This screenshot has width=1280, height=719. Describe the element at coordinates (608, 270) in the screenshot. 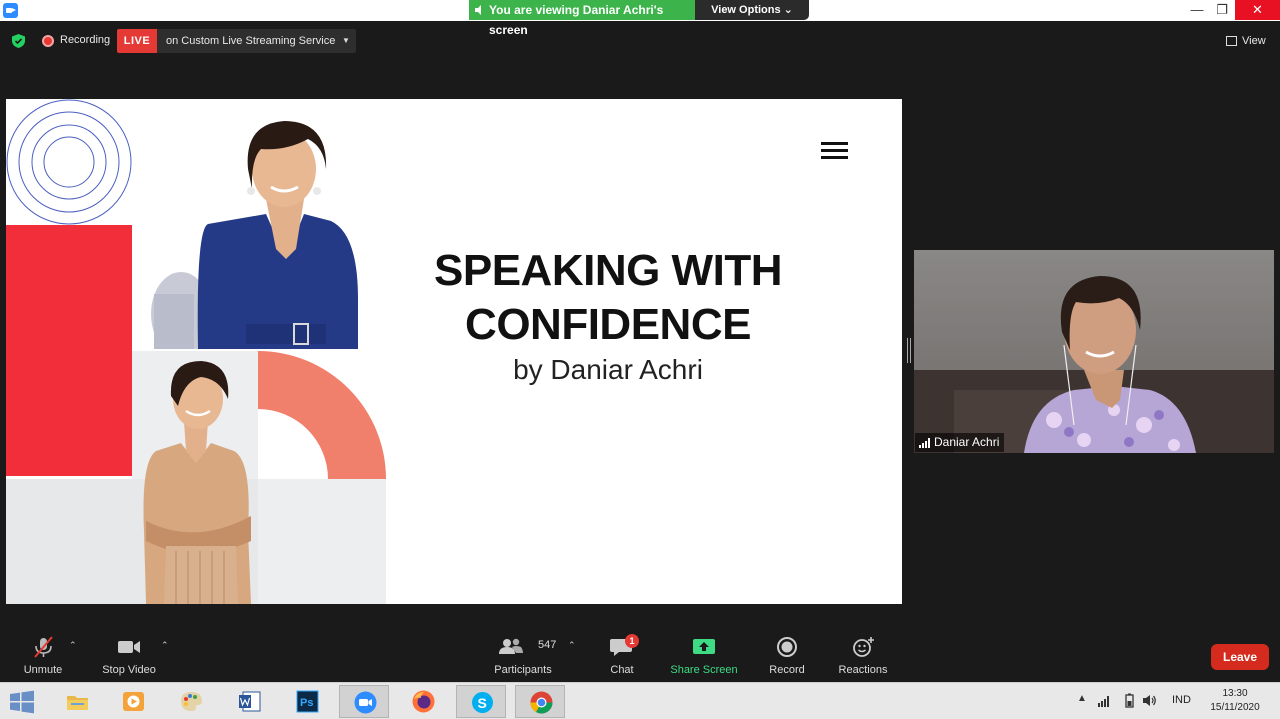

I see `slide-title-line1: SPEAKING WITH` at that location.